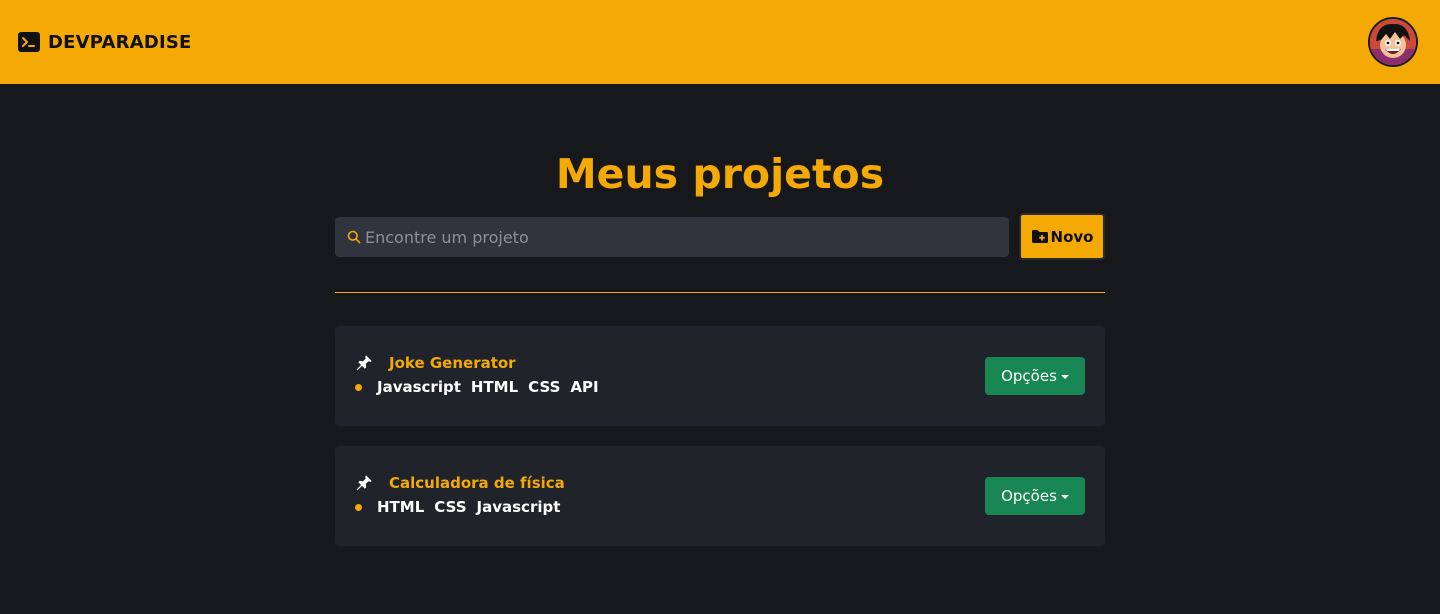 The height and width of the screenshot is (614, 1440). What do you see at coordinates (720, 292) in the screenshot?
I see `divider` at bounding box center [720, 292].